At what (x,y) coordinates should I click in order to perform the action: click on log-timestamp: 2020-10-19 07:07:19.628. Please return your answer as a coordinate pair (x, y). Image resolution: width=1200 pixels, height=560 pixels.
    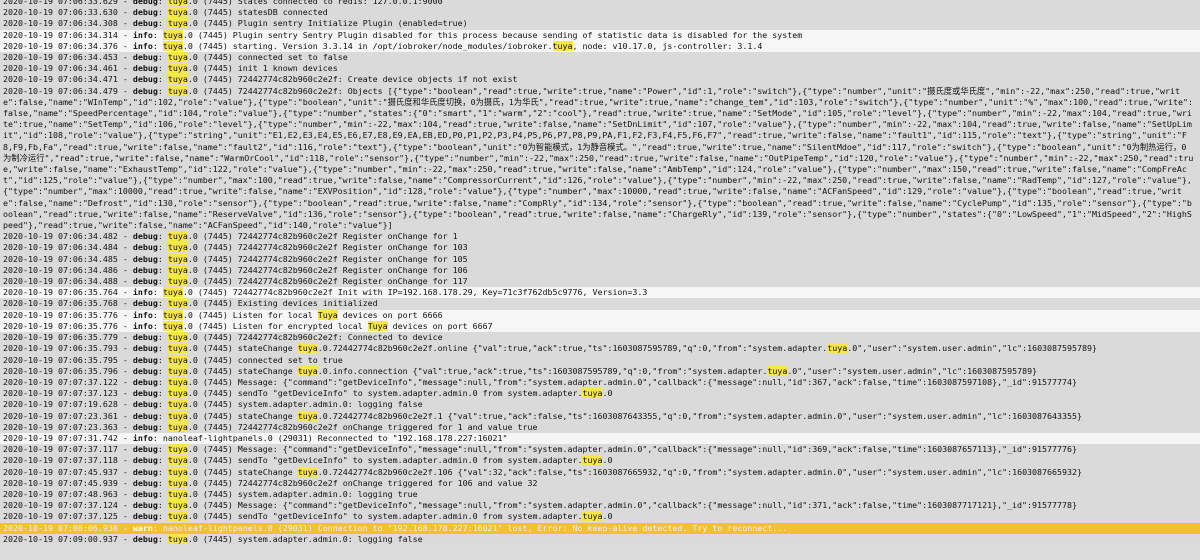
    Looking at the image, I should click on (60, 404).